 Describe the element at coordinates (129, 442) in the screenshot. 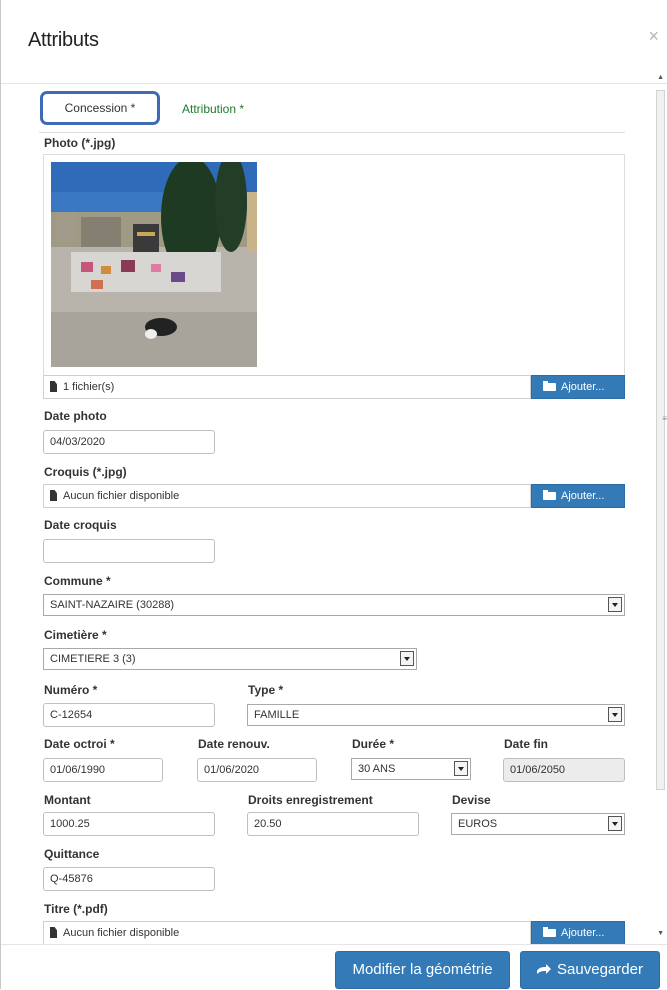

I see `date-photo-input: 04/03/2020` at that location.